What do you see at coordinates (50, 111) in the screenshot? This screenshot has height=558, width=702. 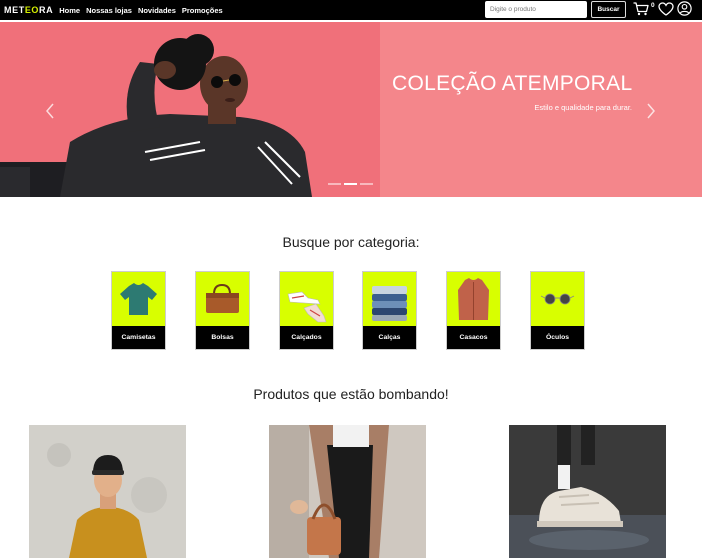 I see `chevron-left-icon` at bounding box center [50, 111].